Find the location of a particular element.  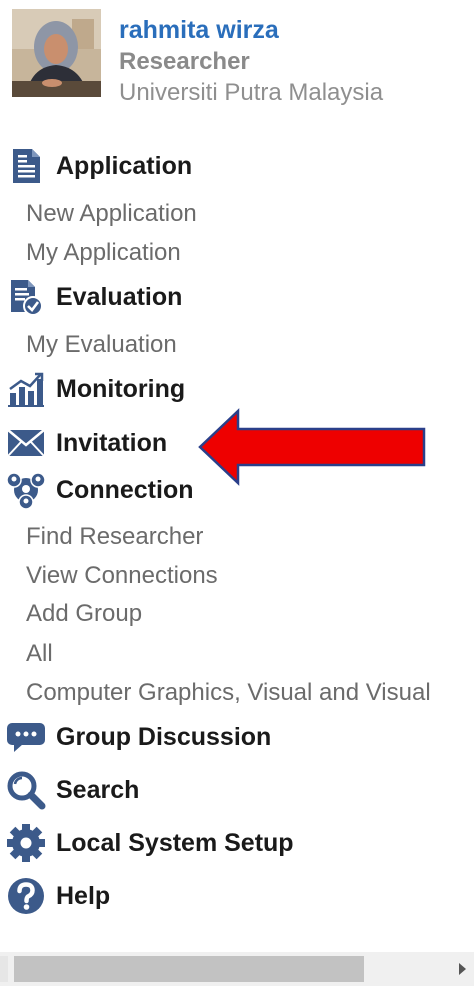

menu-search: Search is located at coordinates (72, 790).